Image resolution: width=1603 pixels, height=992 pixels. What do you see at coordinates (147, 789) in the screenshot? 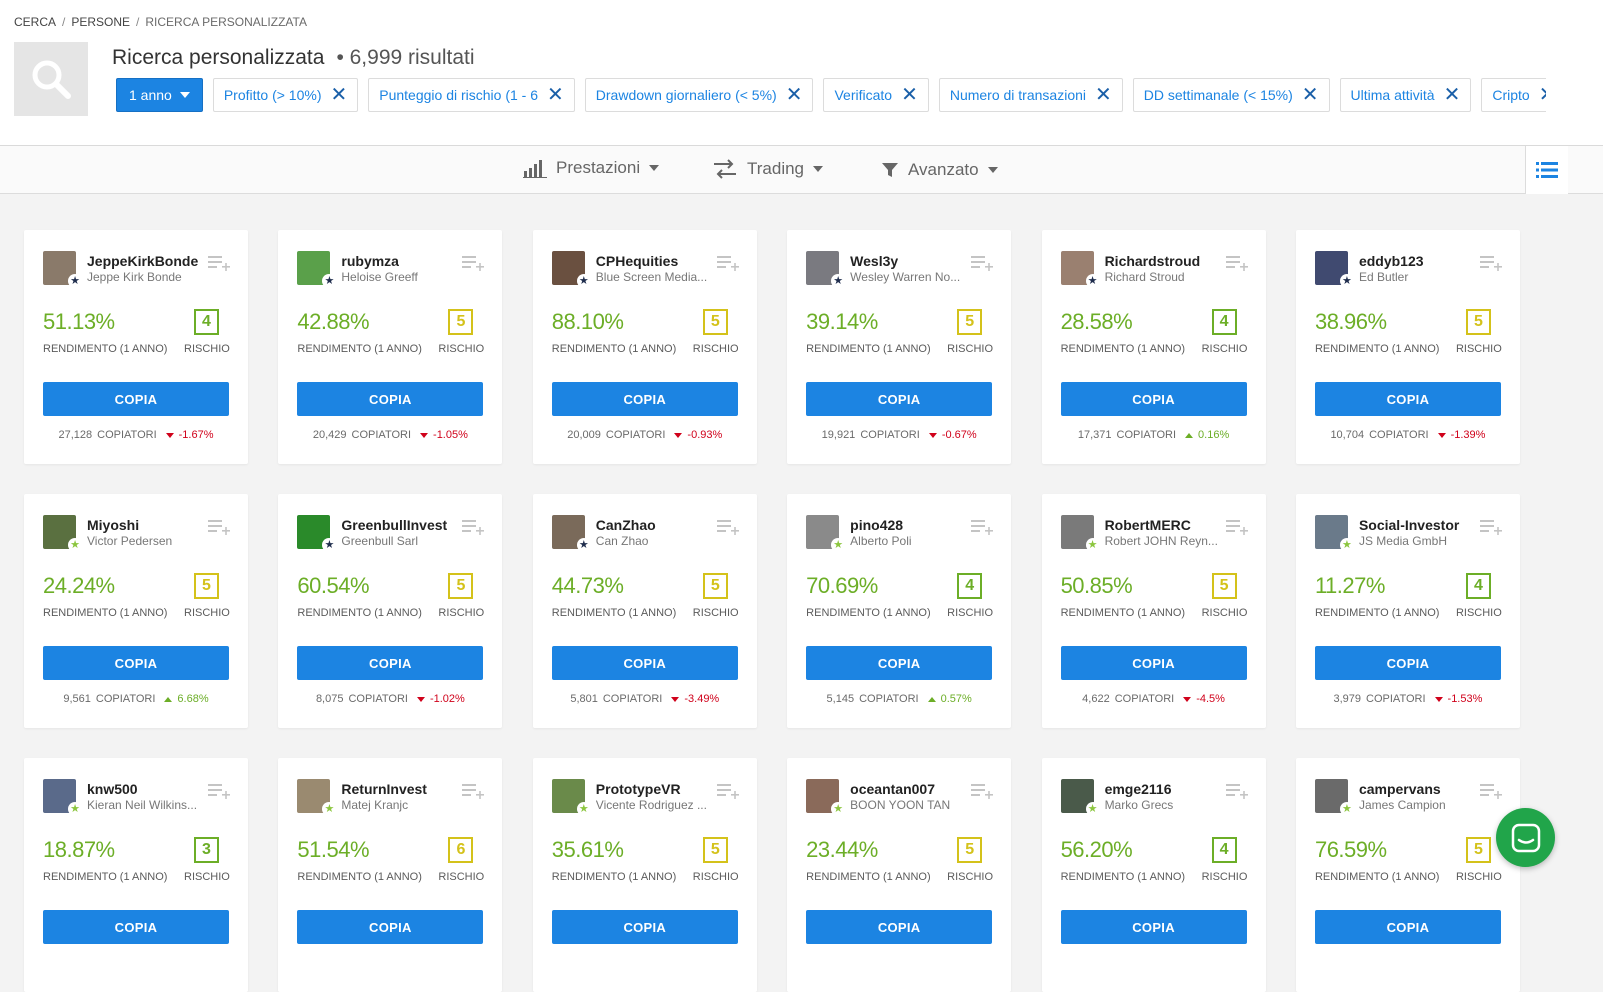
I see `trader-username: knw500` at bounding box center [147, 789].